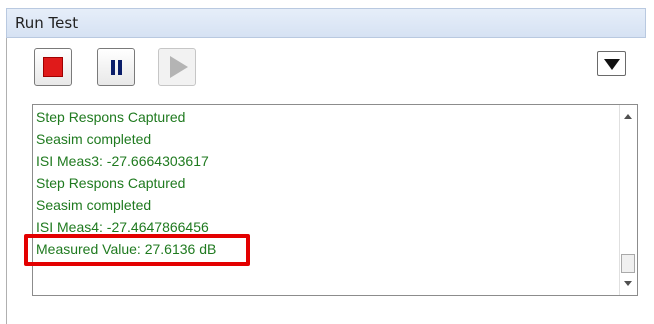 The height and width of the screenshot is (324, 654). Describe the element at coordinates (122, 161) in the screenshot. I see `log-line: ISI Meas3: -27.6664303617` at that location.